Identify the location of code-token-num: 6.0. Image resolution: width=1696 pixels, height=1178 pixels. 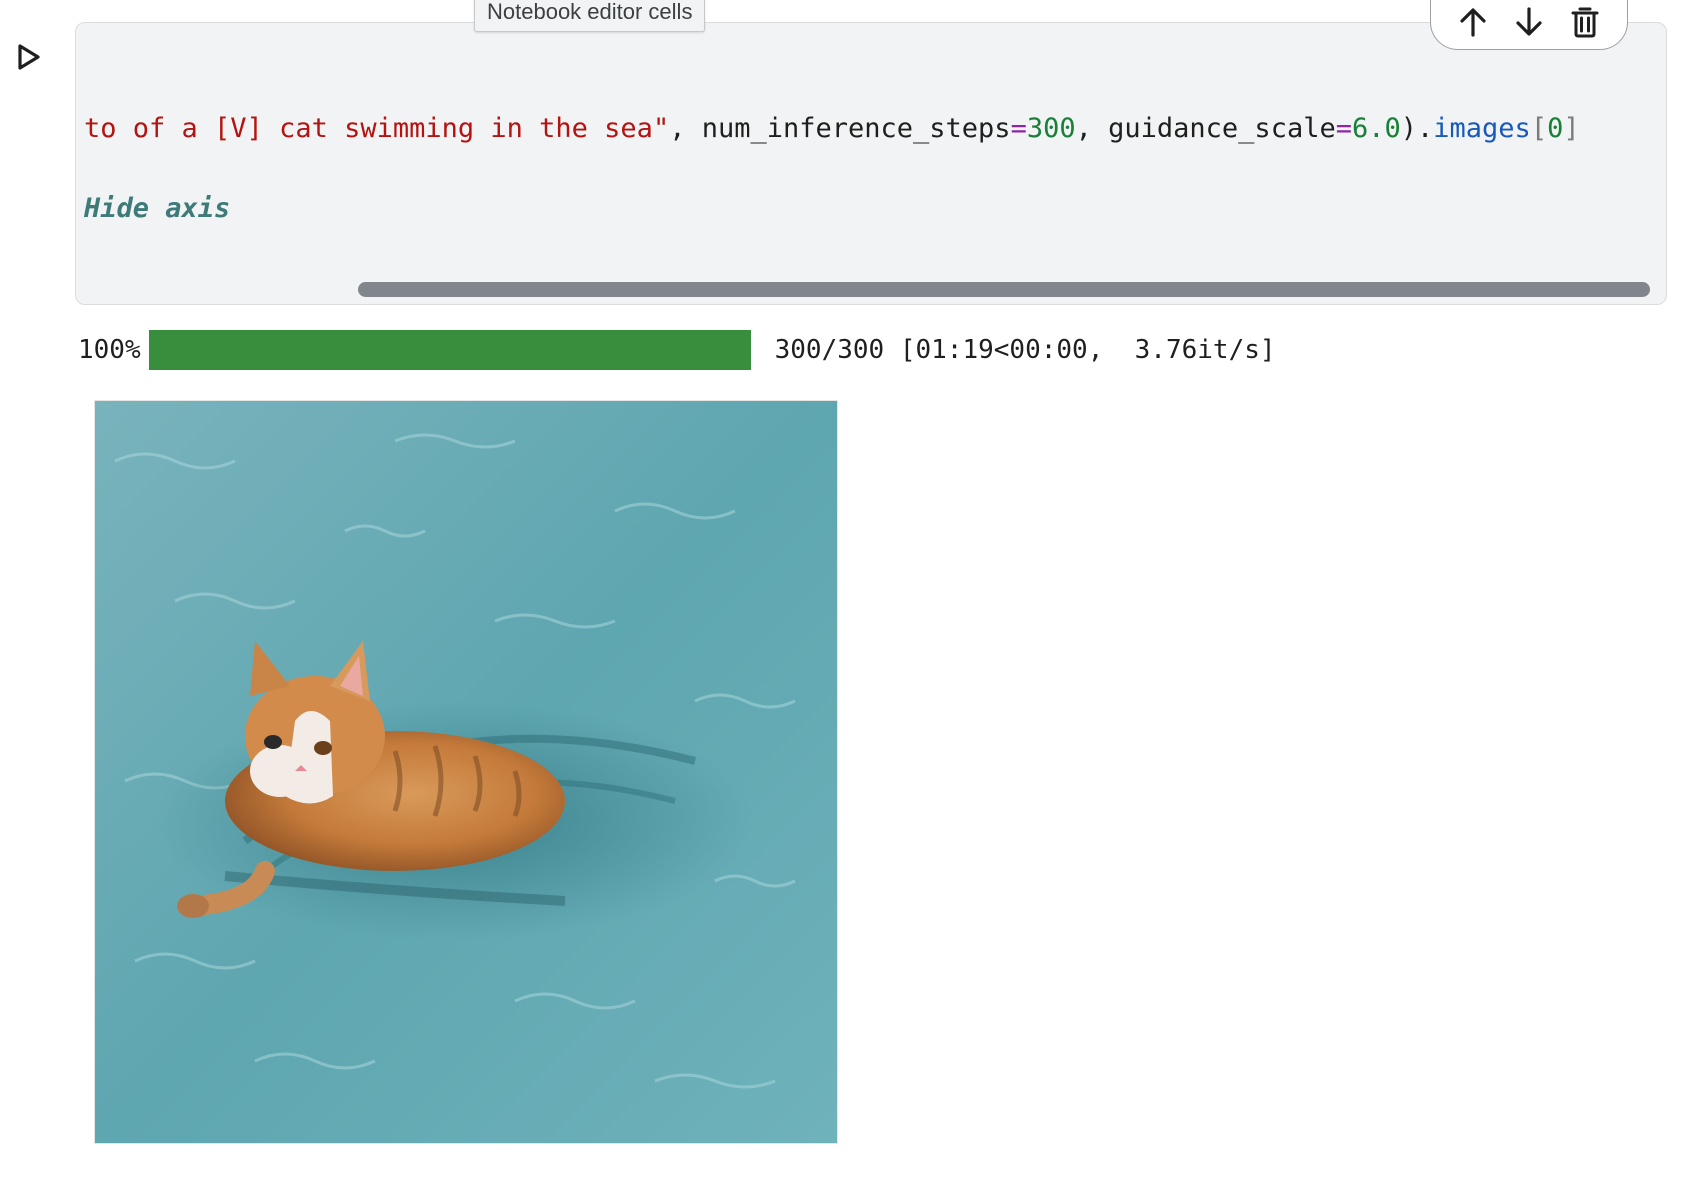
(1376, 128).